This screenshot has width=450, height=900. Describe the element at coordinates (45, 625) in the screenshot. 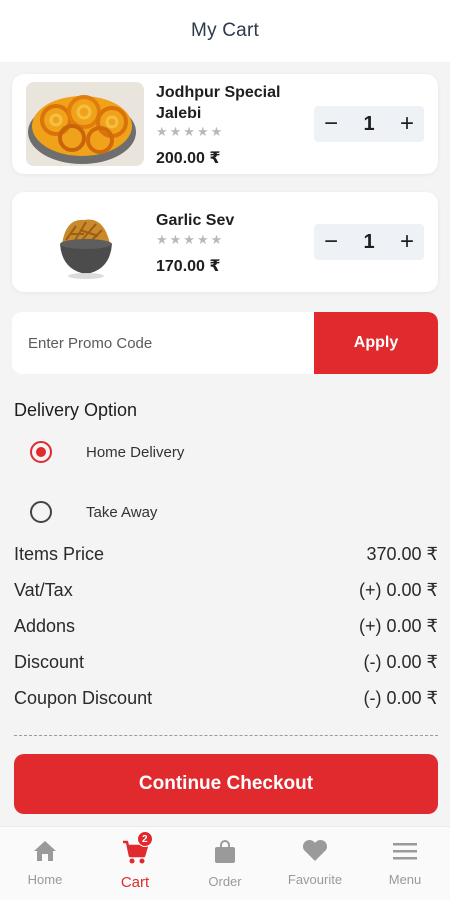

I see `summary-label: Addons` at that location.